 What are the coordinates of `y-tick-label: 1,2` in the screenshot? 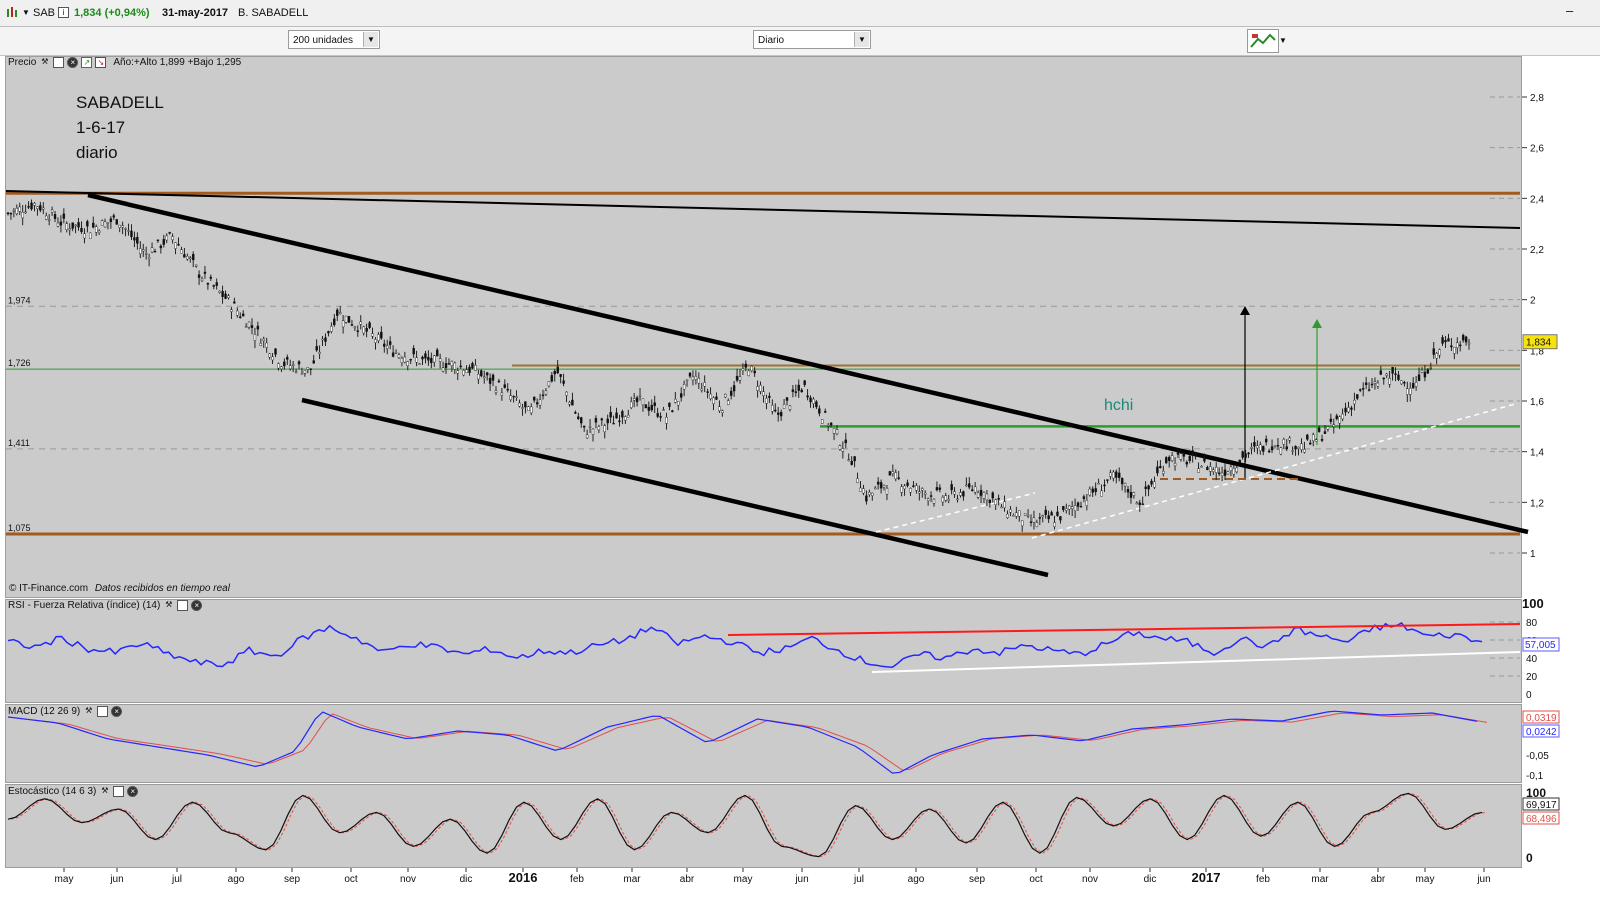 It's located at (1537, 503).